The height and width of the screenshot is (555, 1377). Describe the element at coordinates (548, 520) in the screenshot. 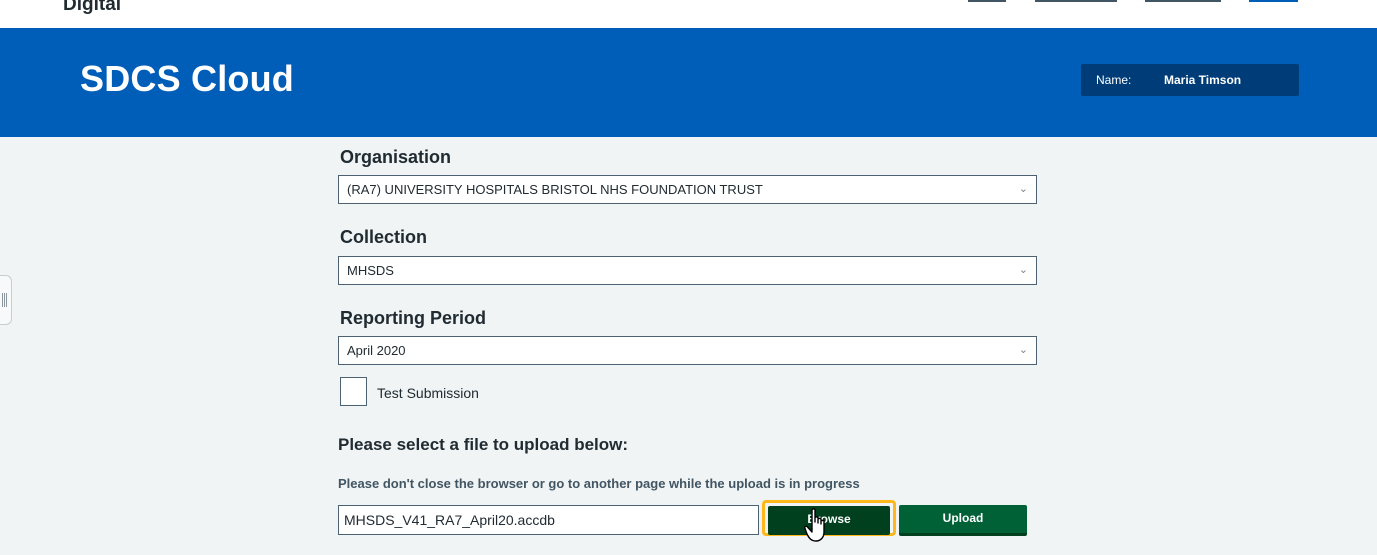

I see `file-path-input` at that location.